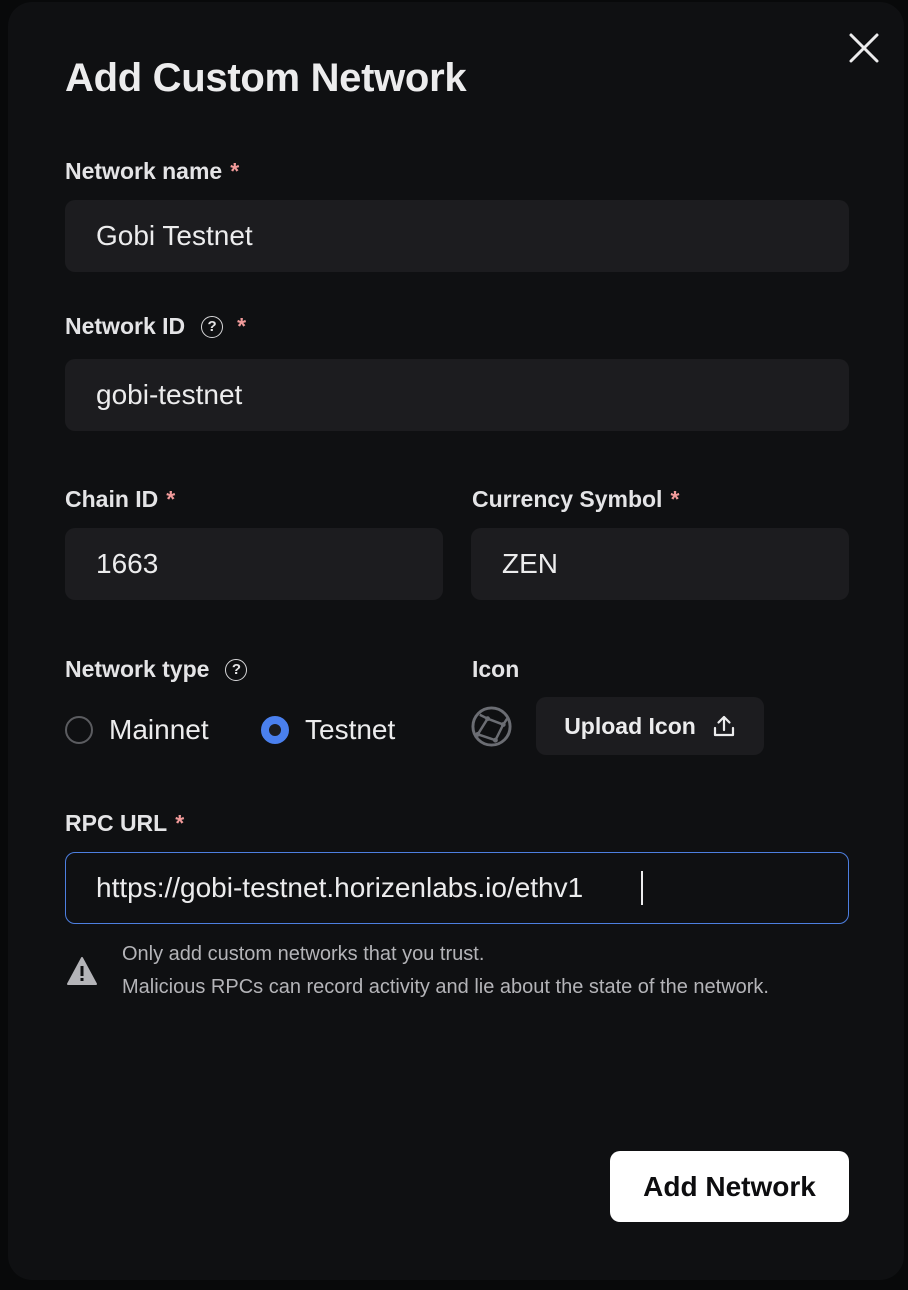 This screenshot has width=908, height=1290. I want to click on radio-testnet-label: Testnet, so click(350, 729).